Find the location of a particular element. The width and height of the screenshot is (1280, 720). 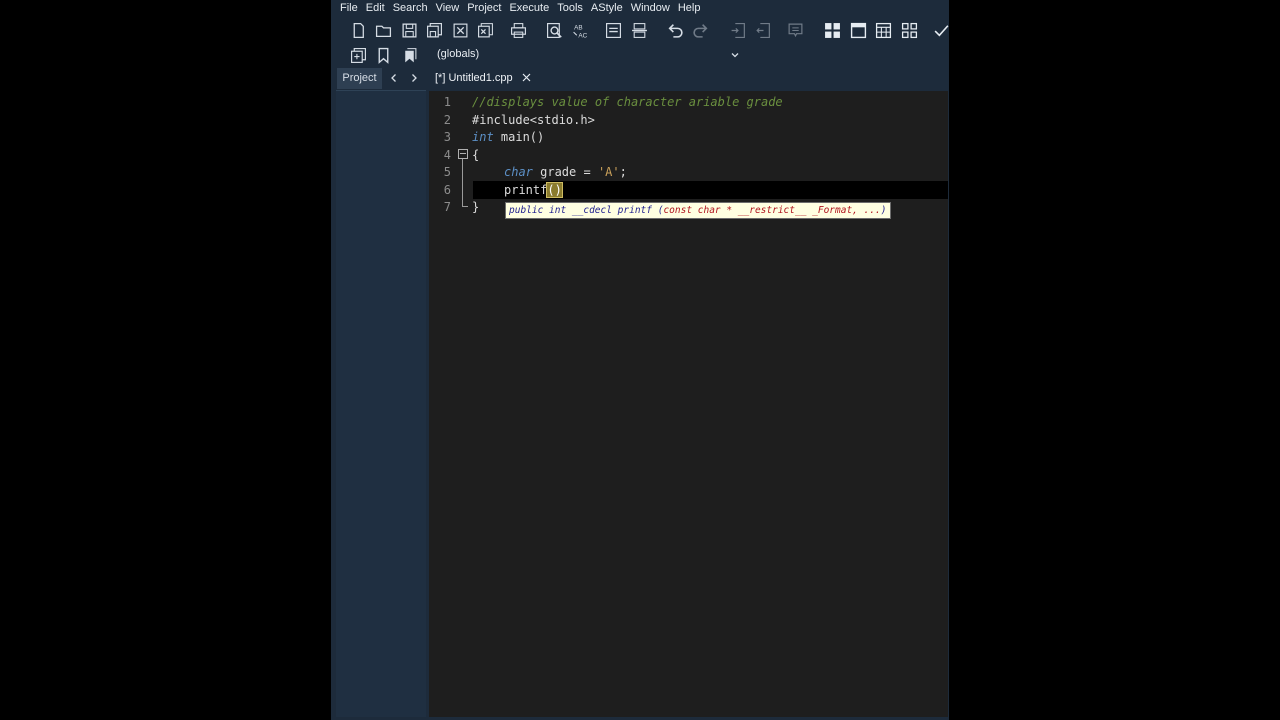

main-toolbar: AB AC is located at coordinates (640, 32).